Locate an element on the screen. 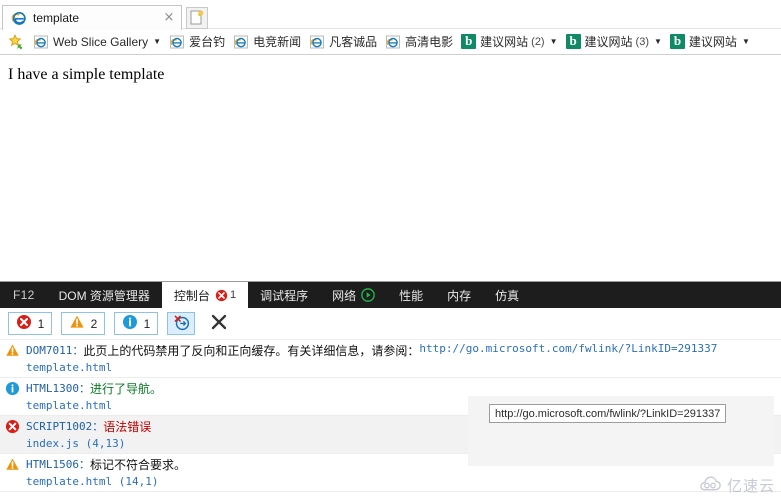 This screenshot has width=781, height=502. favorites-item-count: (2) is located at coordinates (538, 41).